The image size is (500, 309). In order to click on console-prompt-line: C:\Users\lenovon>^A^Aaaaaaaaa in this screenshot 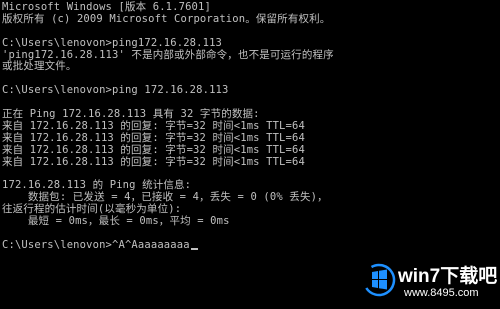, I will do `click(168, 245)`.